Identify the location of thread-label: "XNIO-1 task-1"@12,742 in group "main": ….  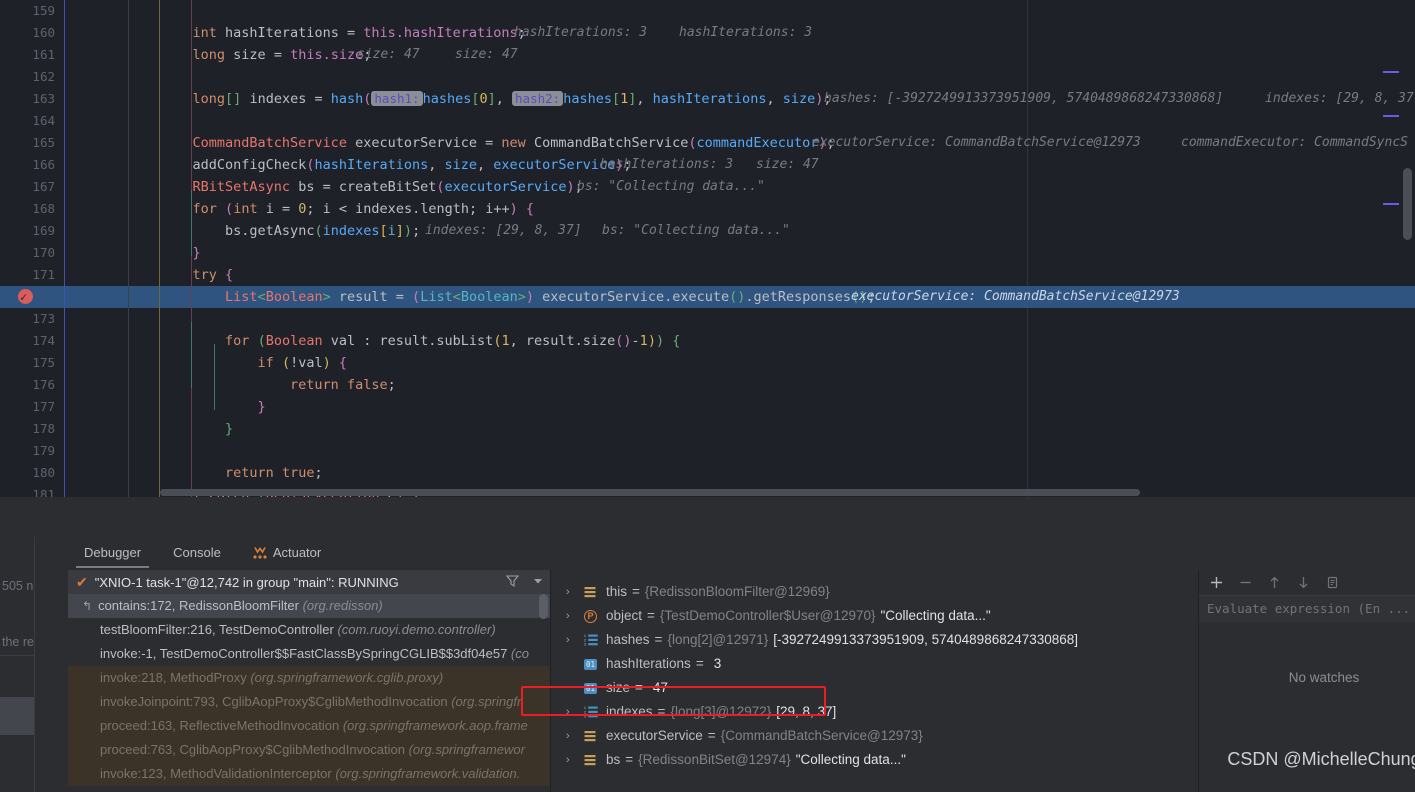
(246, 582).